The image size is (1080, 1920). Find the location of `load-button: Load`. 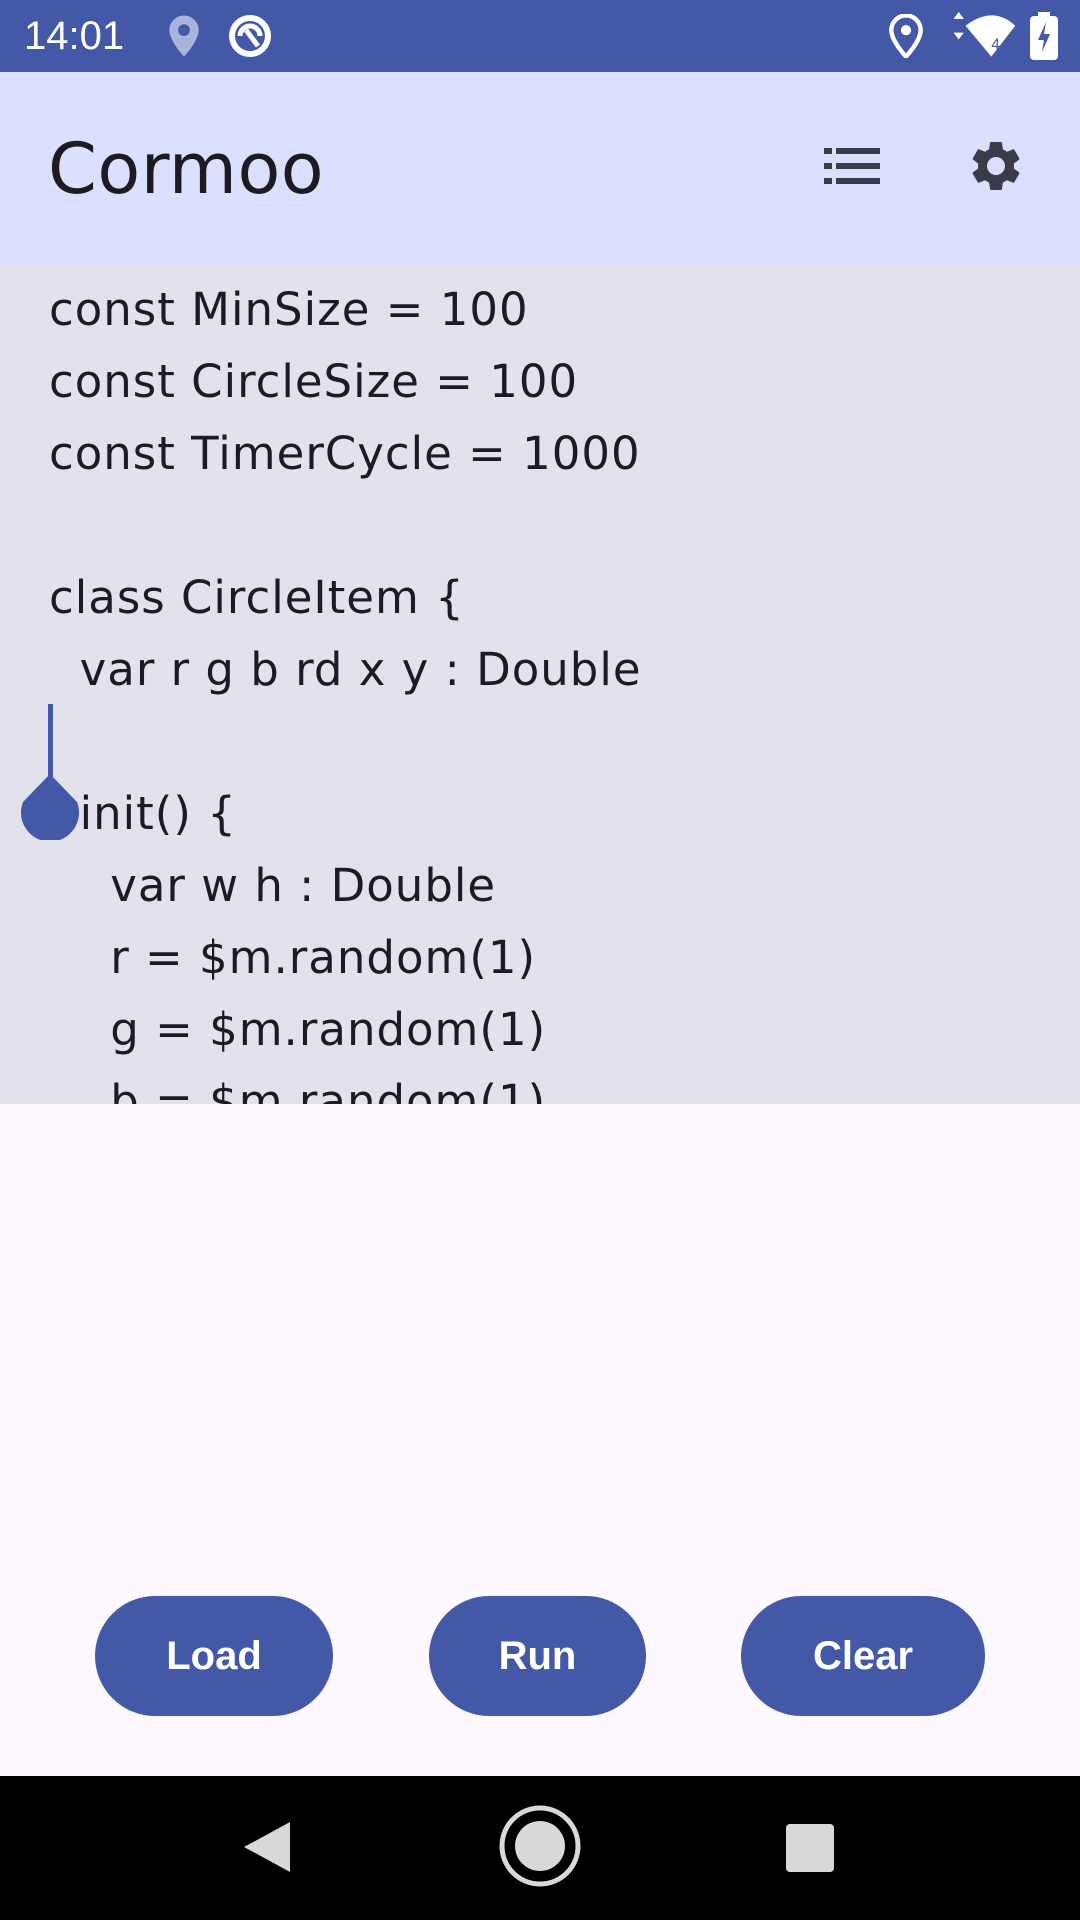

load-button: Load is located at coordinates (214, 1656).